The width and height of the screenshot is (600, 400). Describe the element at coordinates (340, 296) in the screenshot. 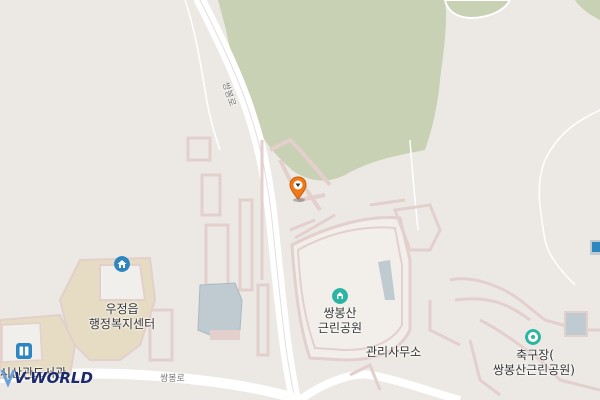

I see `park-icon` at that location.